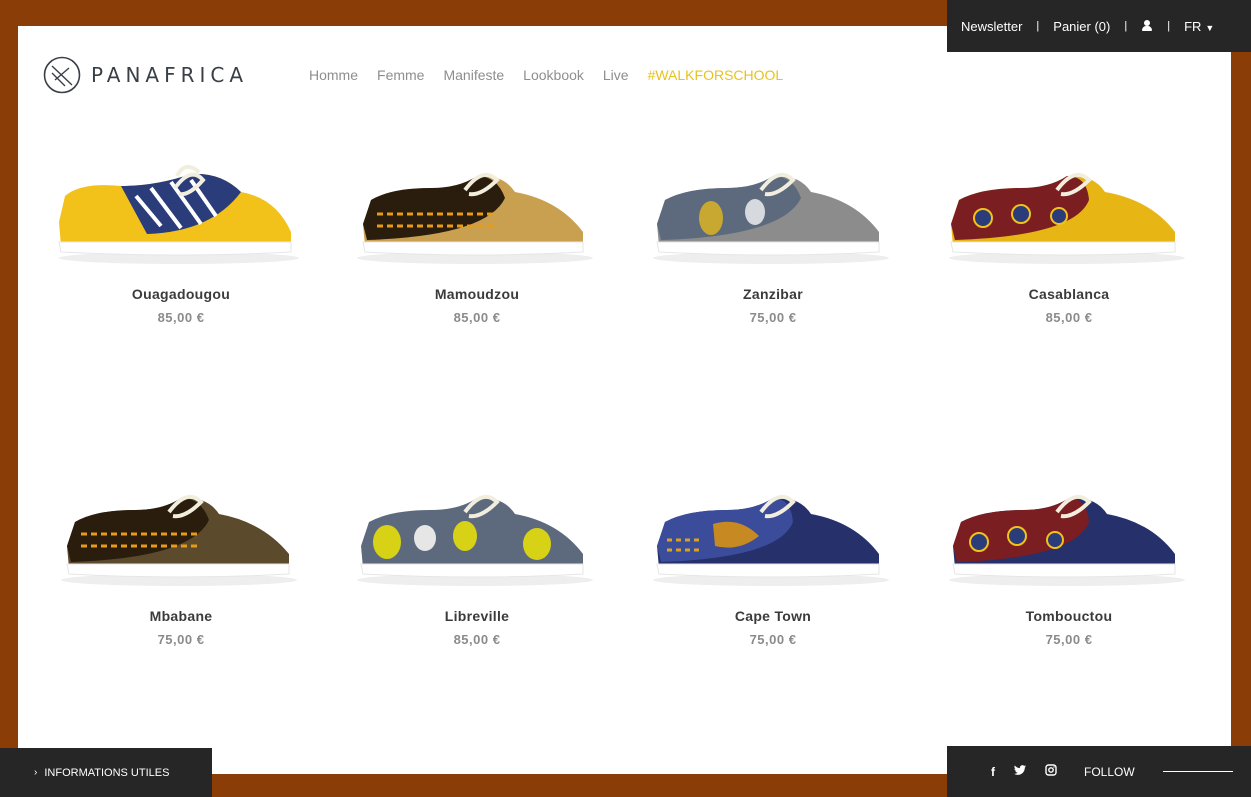  Describe the element at coordinates (773, 616) in the screenshot. I see `product-name: Cape Town` at that location.